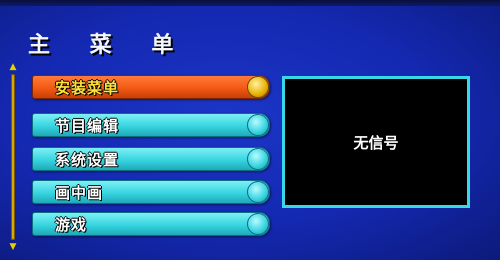  I want to click on menu-item-install: 安装菜单, so click(151, 87).